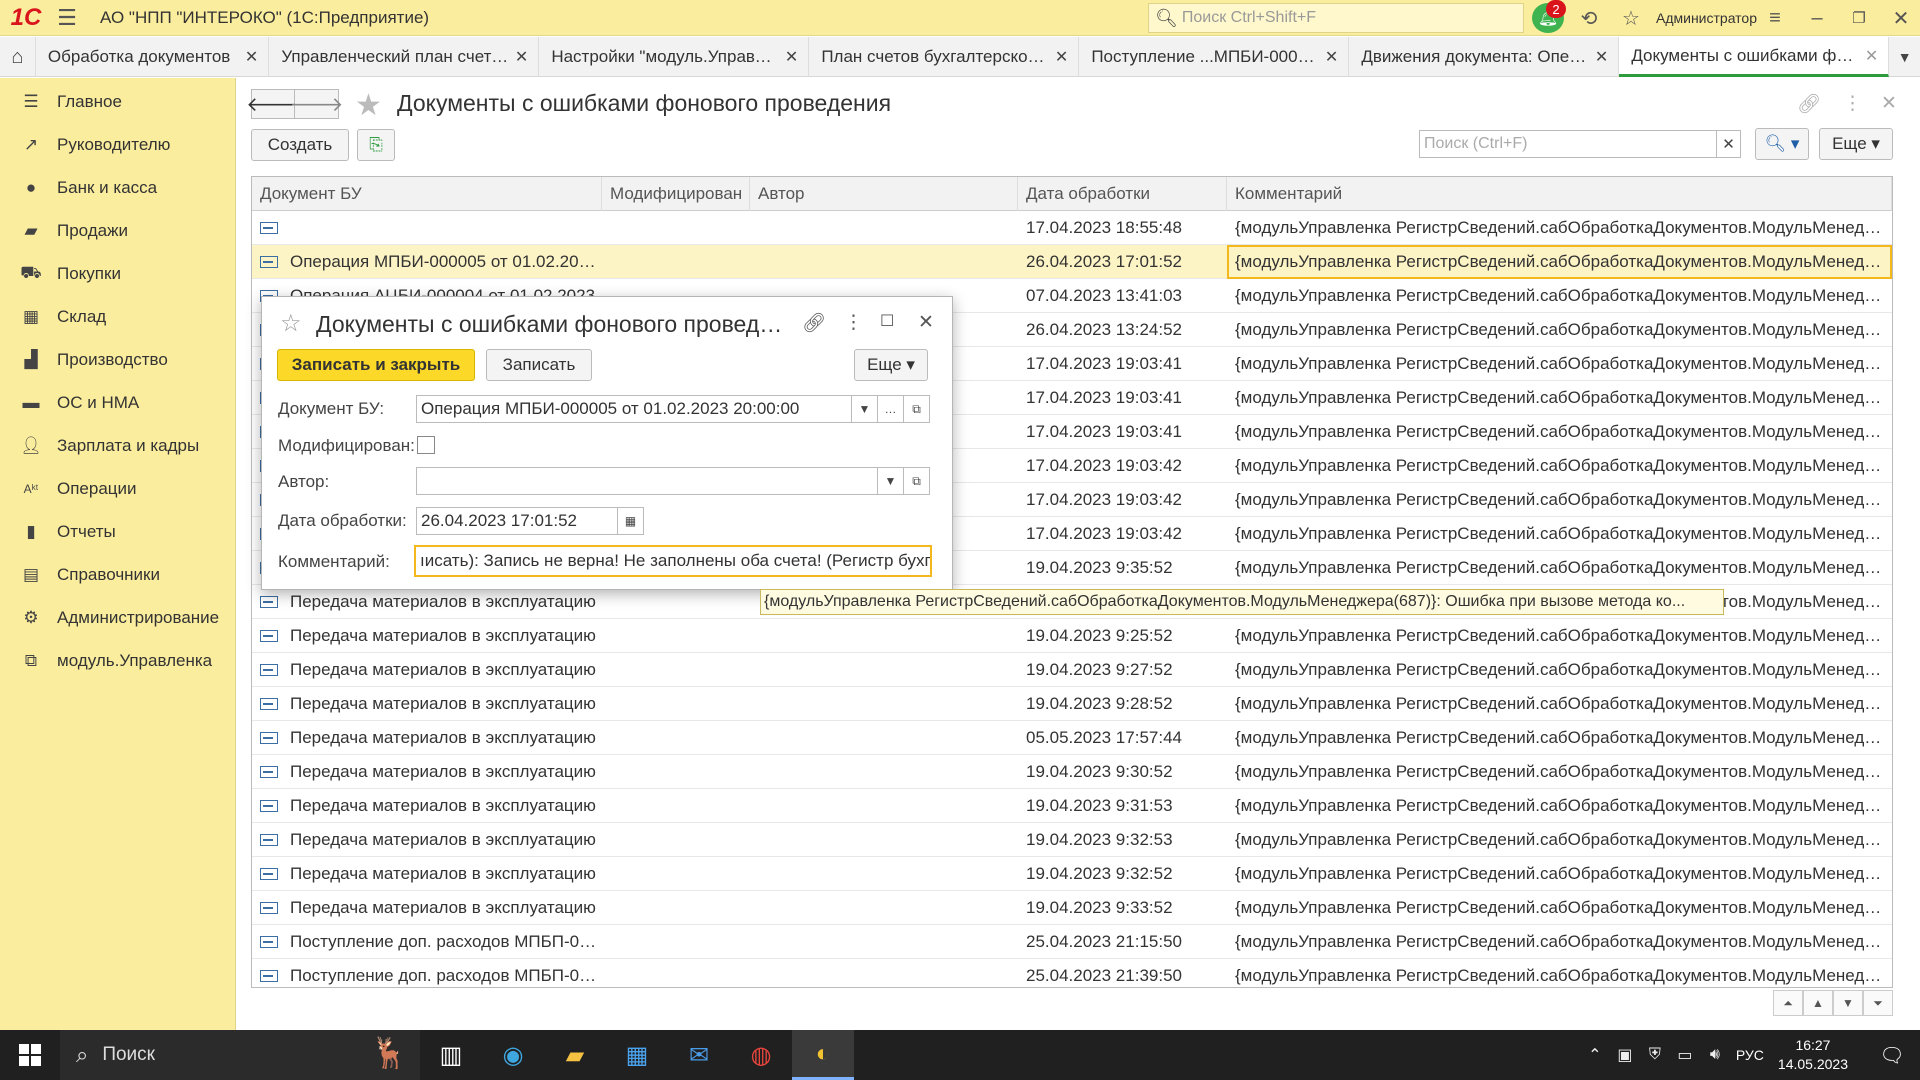  Describe the element at coordinates (513, 1055) in the screenshot. I see `edge-browser-icon: ◉` at that location.